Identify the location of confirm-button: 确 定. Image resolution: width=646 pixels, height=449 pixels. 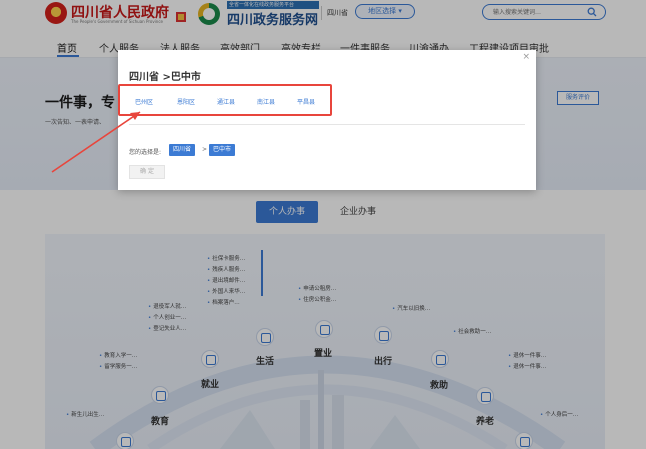
(147, 172).